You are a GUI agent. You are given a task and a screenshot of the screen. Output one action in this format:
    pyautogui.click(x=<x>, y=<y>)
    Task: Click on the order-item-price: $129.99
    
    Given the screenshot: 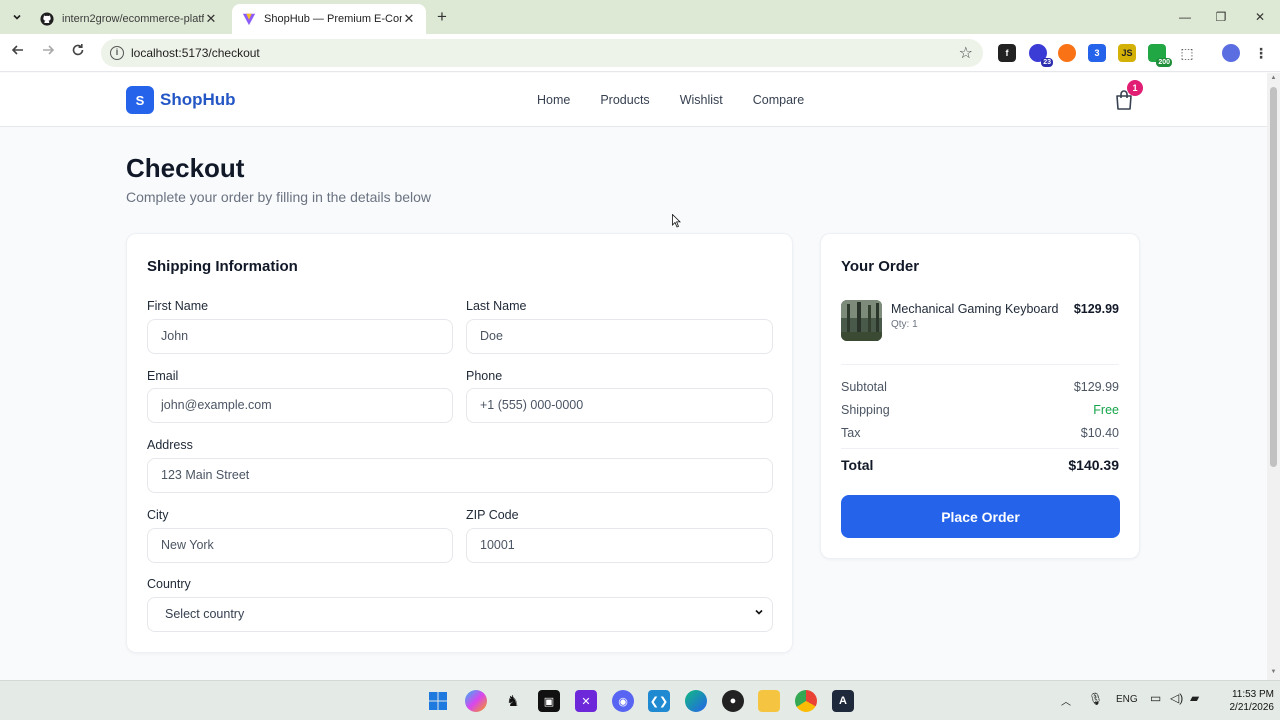 What is the action you would take?
    pyautogui.click(x=1096, y=309)
    